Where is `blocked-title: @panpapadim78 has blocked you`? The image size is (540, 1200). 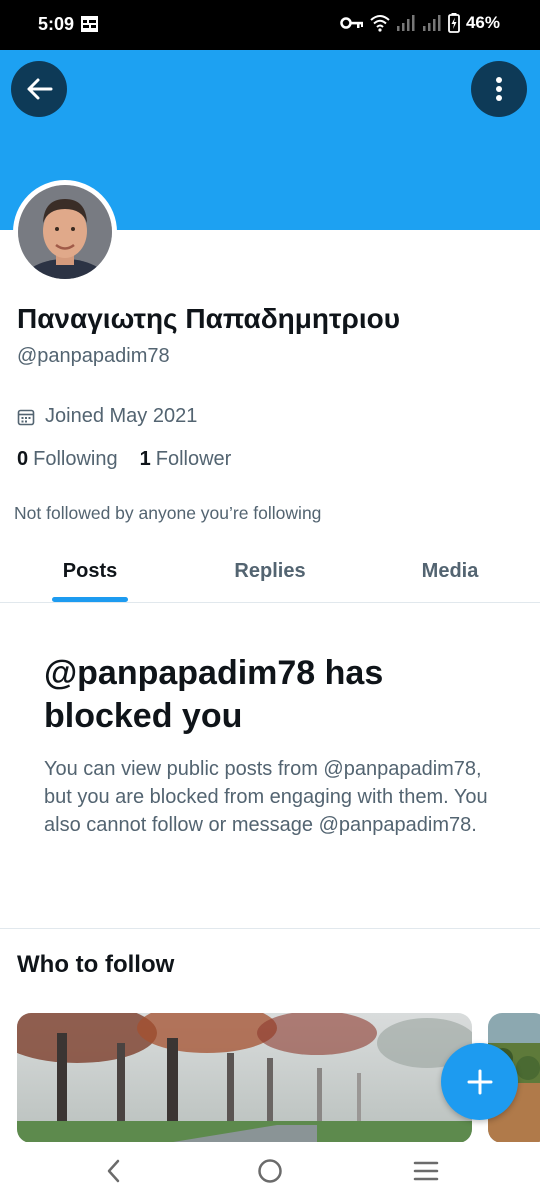
blocked-title: @panpapadim78 has blocked you is located at coordinates (214, 694).